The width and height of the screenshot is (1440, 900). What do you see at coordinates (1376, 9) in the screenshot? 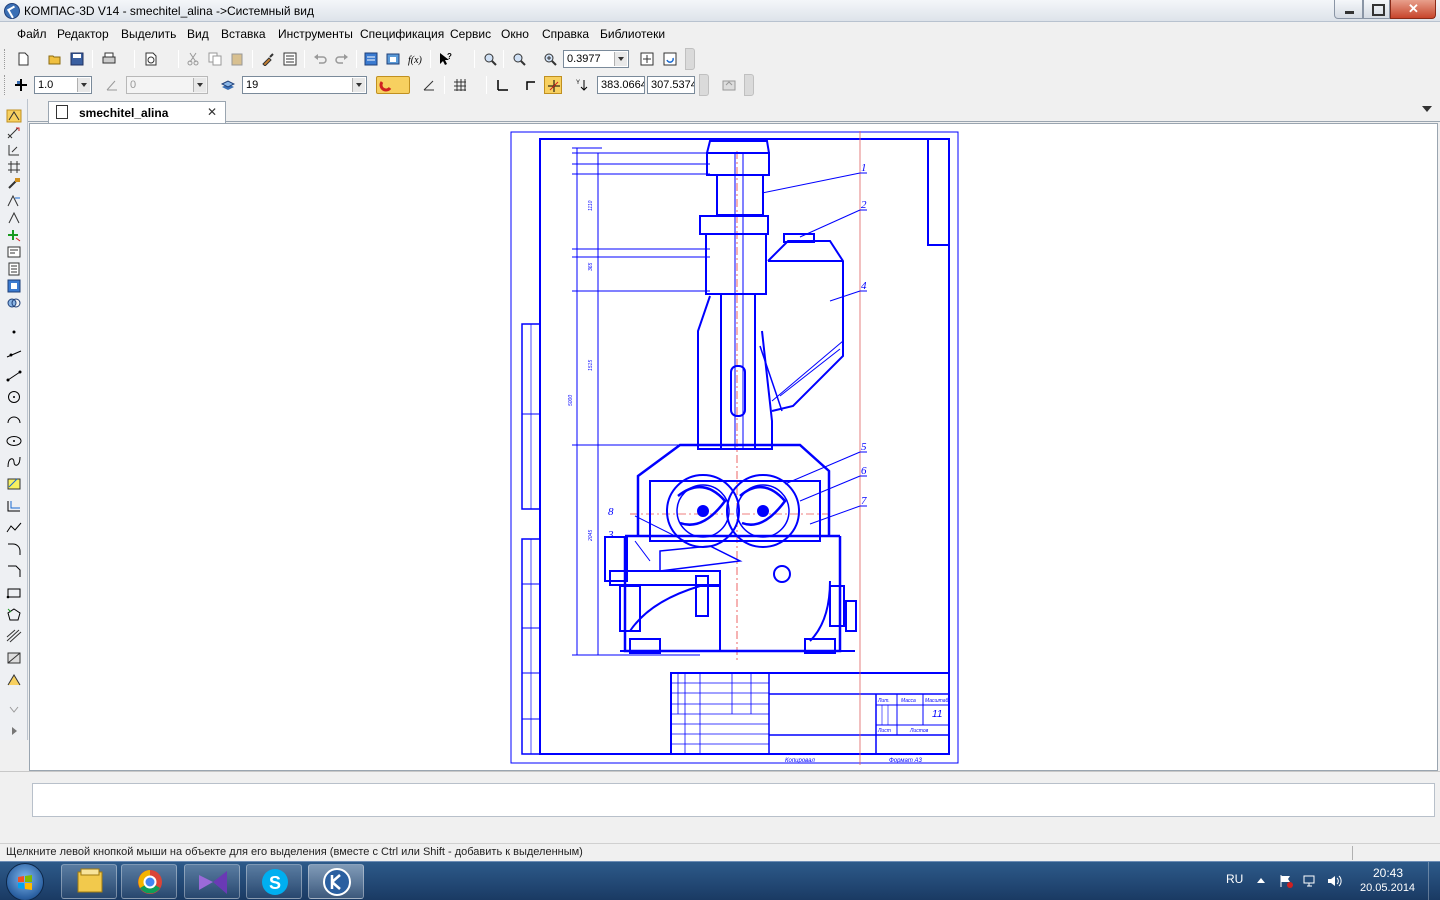
I see `maximize-button` at bounding box center [1376, 9].